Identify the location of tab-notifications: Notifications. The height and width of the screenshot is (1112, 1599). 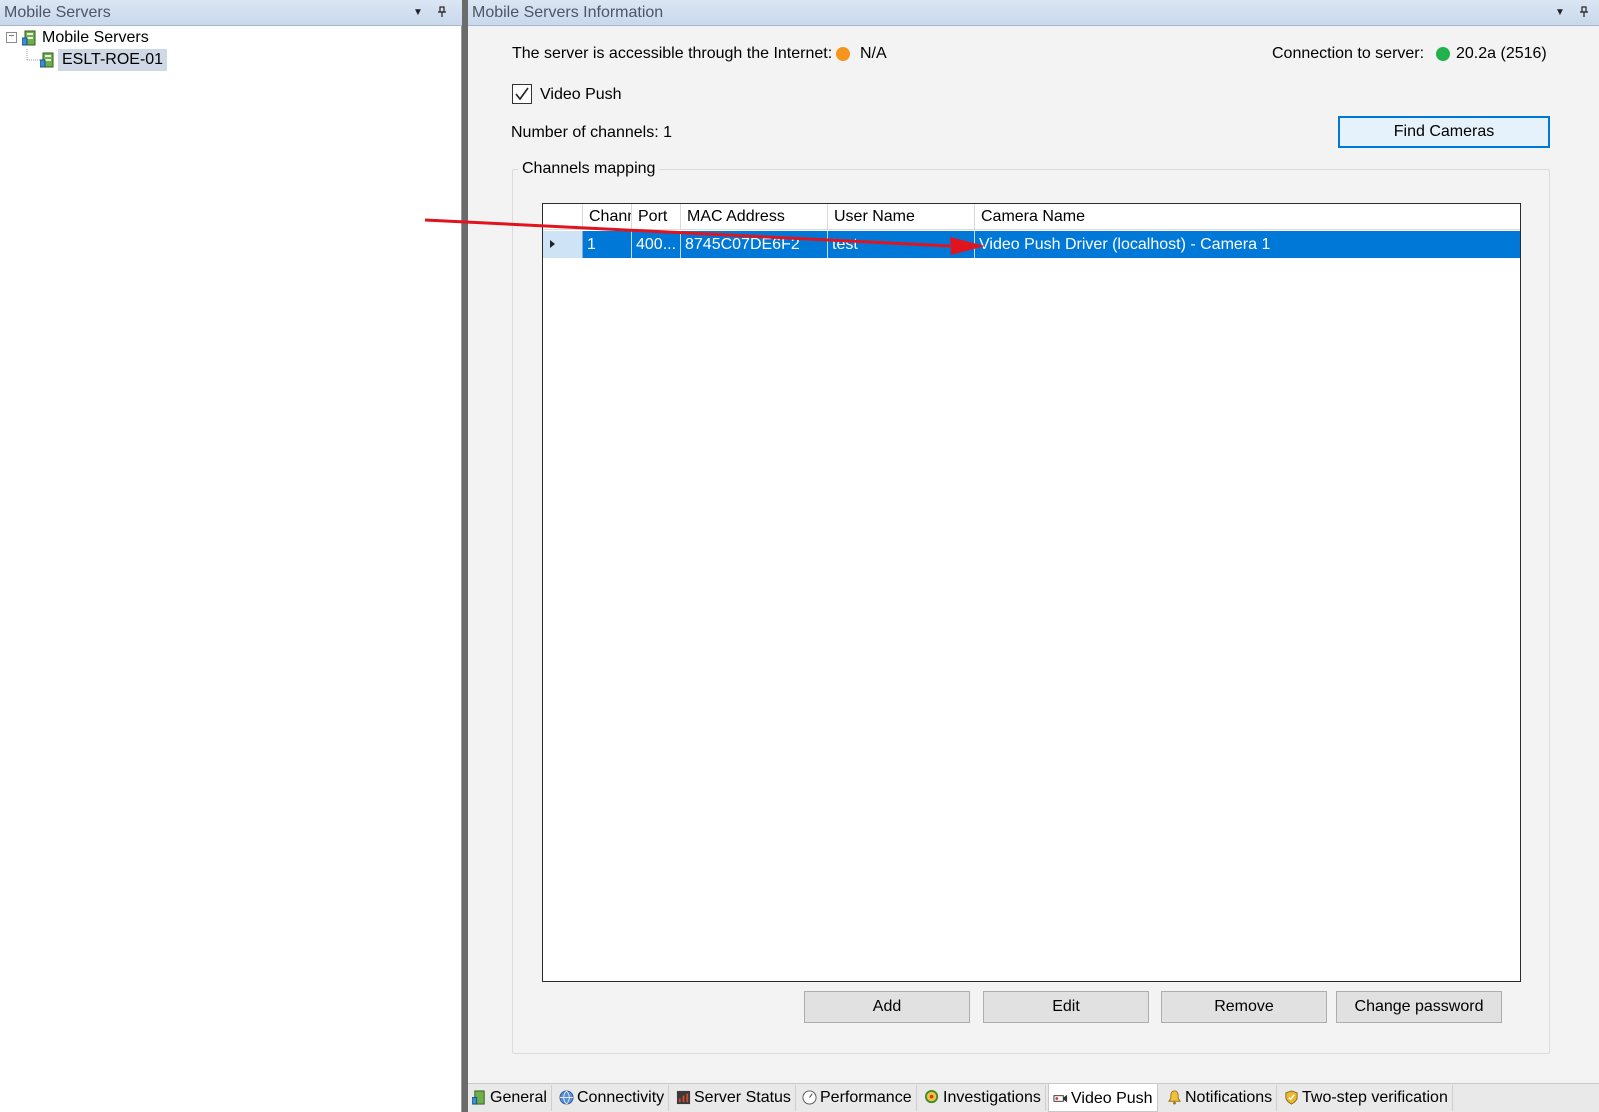
(1220, 1098).